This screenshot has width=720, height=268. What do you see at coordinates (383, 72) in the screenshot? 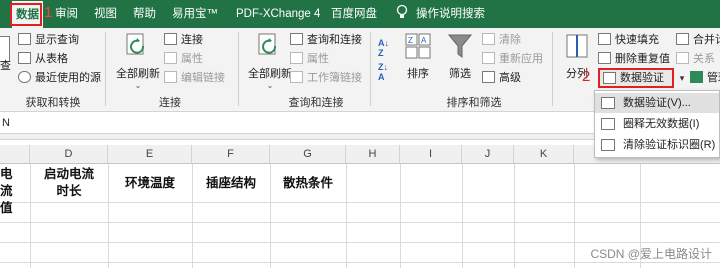
I see `sort-za-icon: Z↓ A` at bounding box center [383, 72].